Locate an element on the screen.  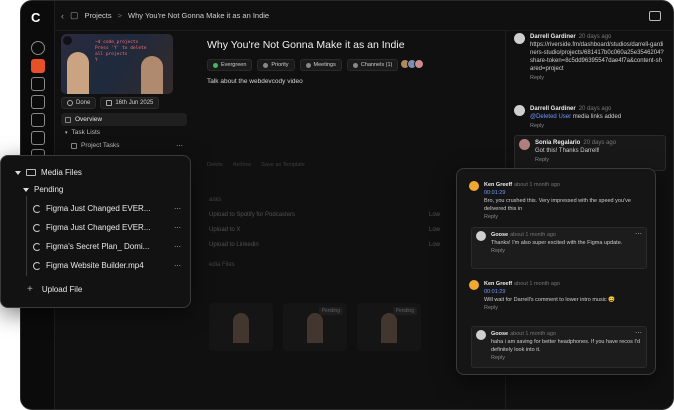
tag-priority: Priority is located at coordinates (276, 65).